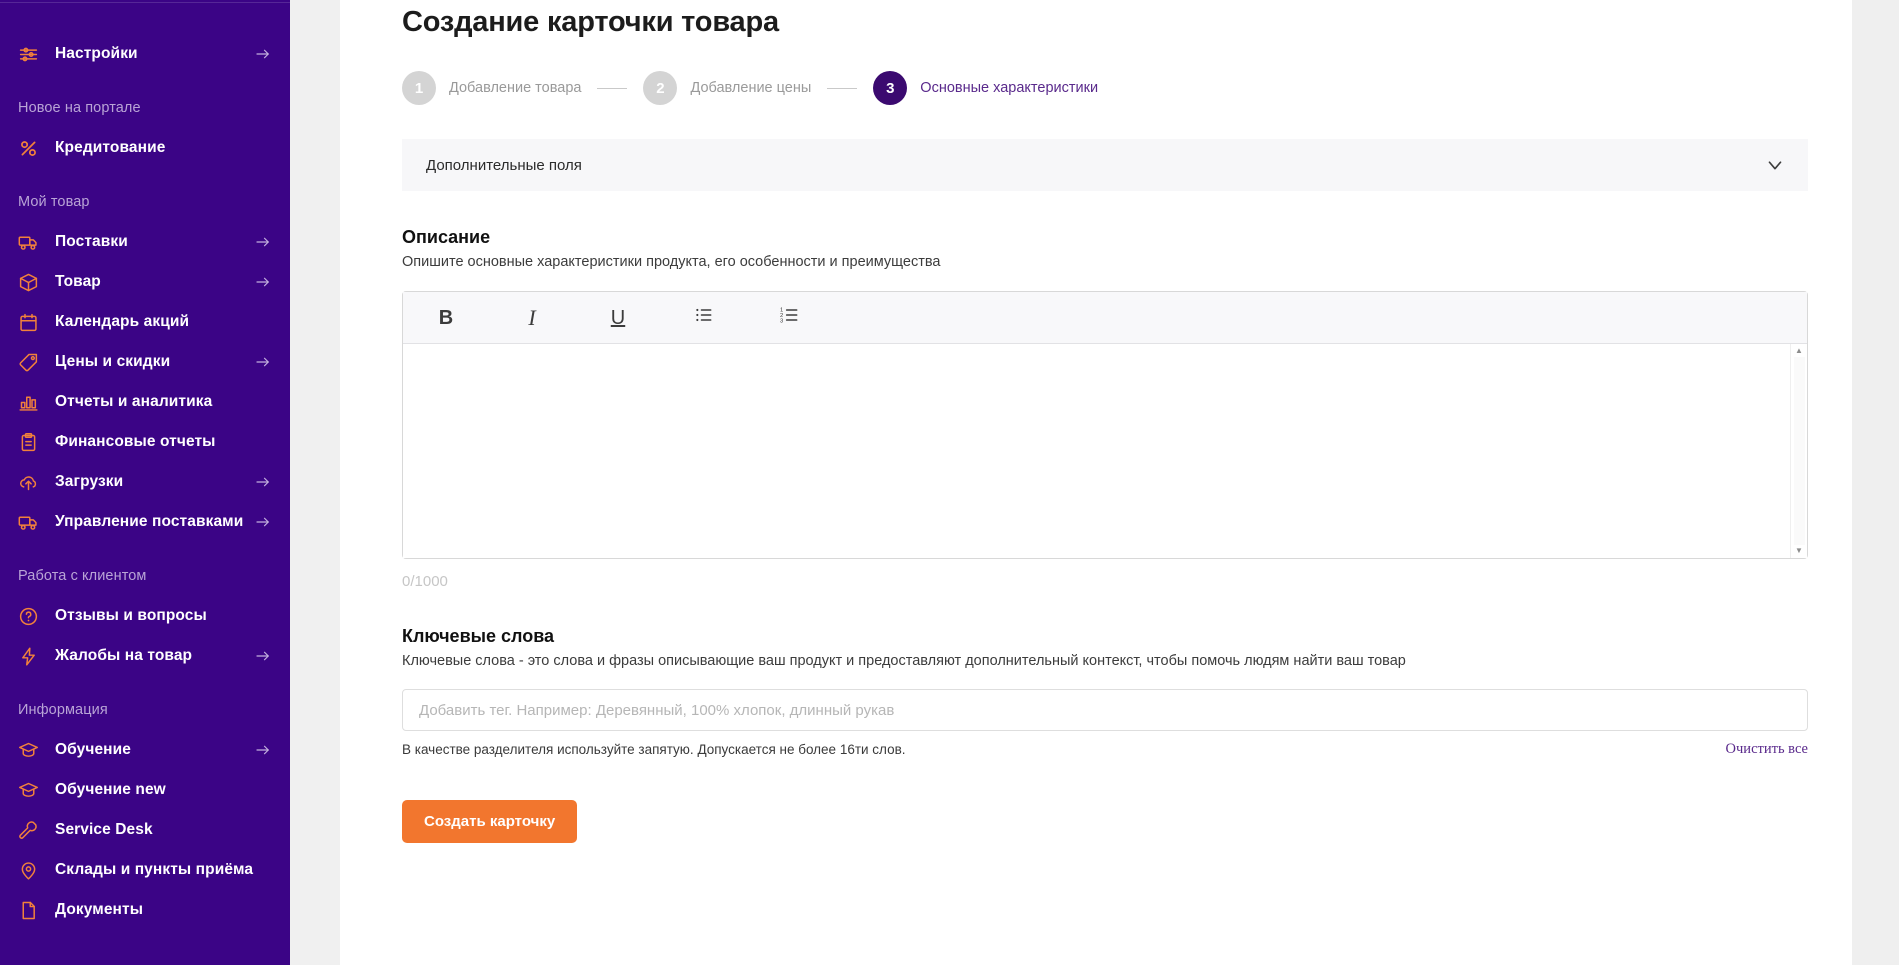 The width and height of the screenshot is (1899, 965). I want to click on sidebar-item-0-3: Отзывы и вопросы, so click(145, 616).